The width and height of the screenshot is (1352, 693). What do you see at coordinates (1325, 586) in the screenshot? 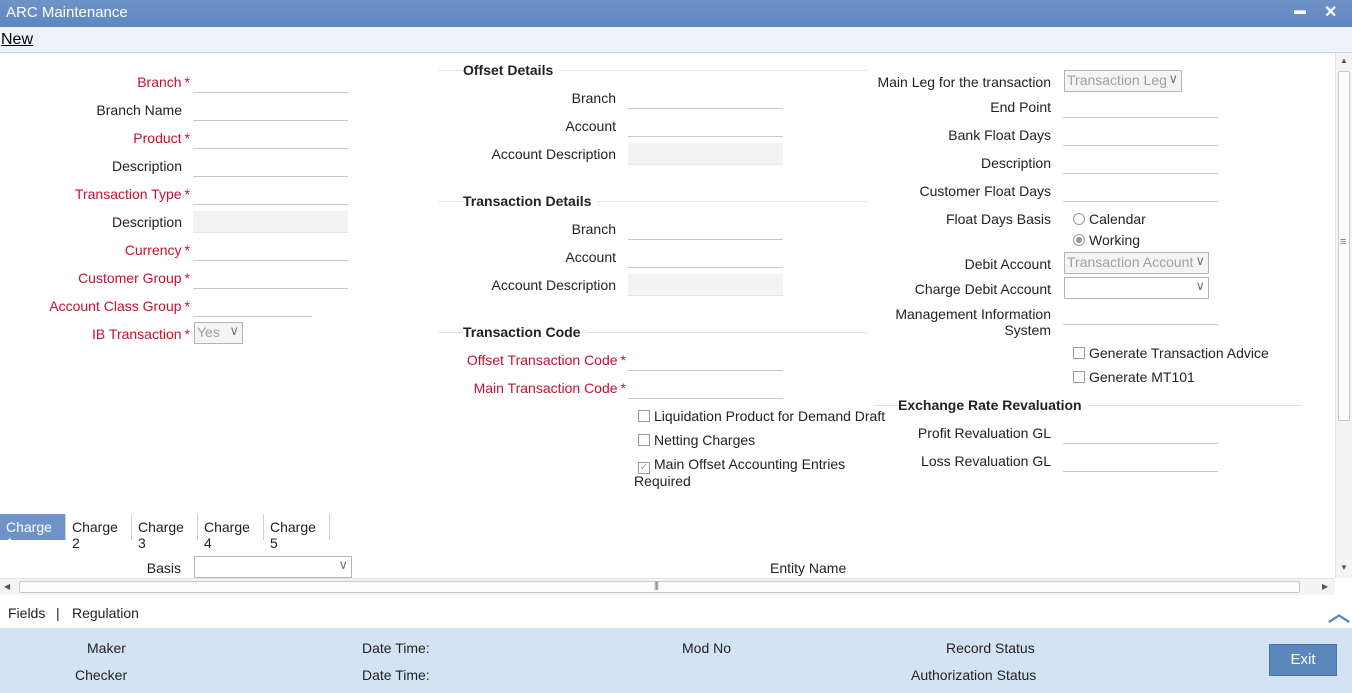
I see `scroll-right-icon: ▶` at bounding box center [1325, 586].